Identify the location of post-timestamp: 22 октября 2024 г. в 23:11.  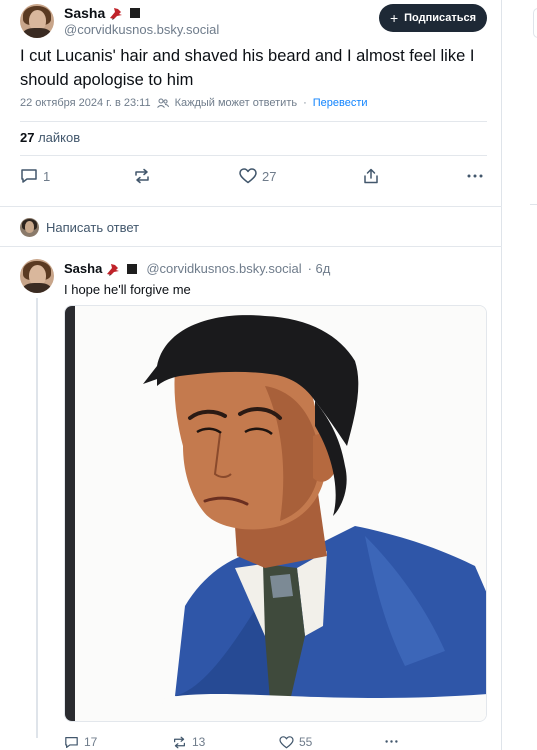
(85, 103).